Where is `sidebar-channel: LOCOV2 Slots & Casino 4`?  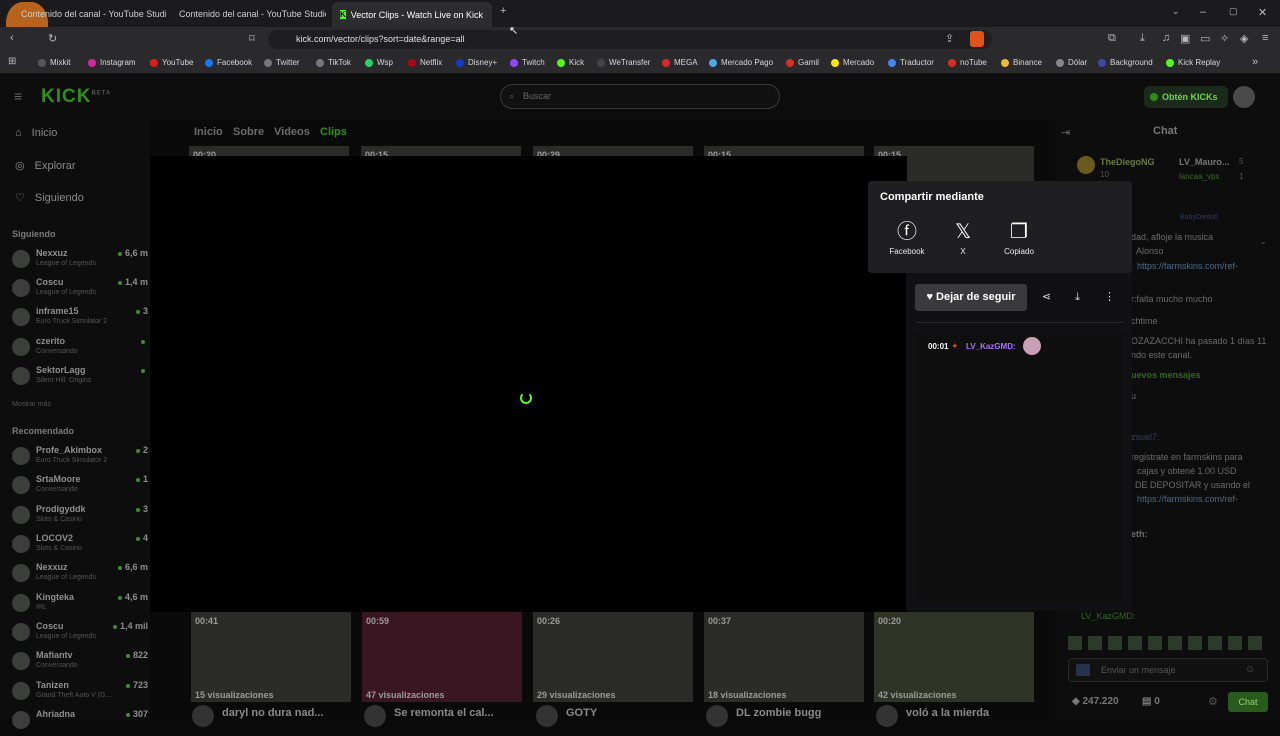 sidebar-channel: LOCOV2 Slots & Casino 4 is located at coordinates (81, 546).